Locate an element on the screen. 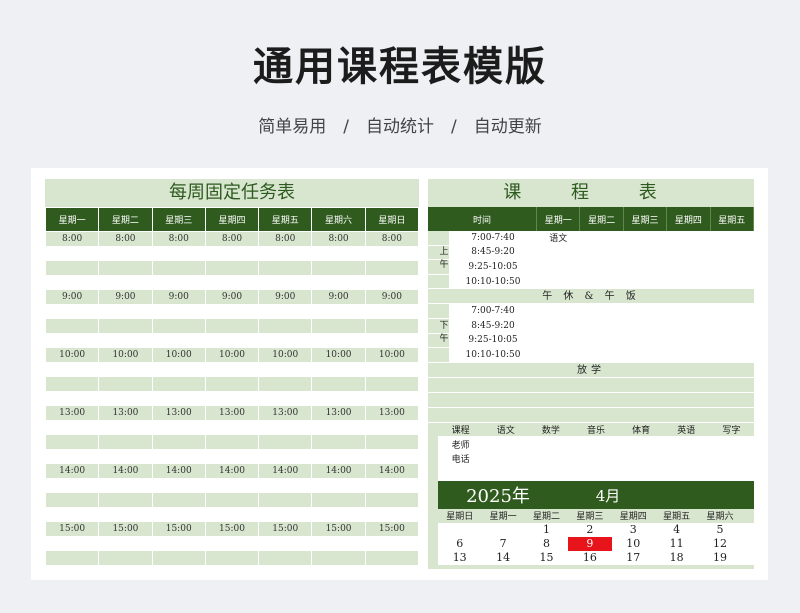  schedule-cell: 语文 is located at coordinates (559, 238).